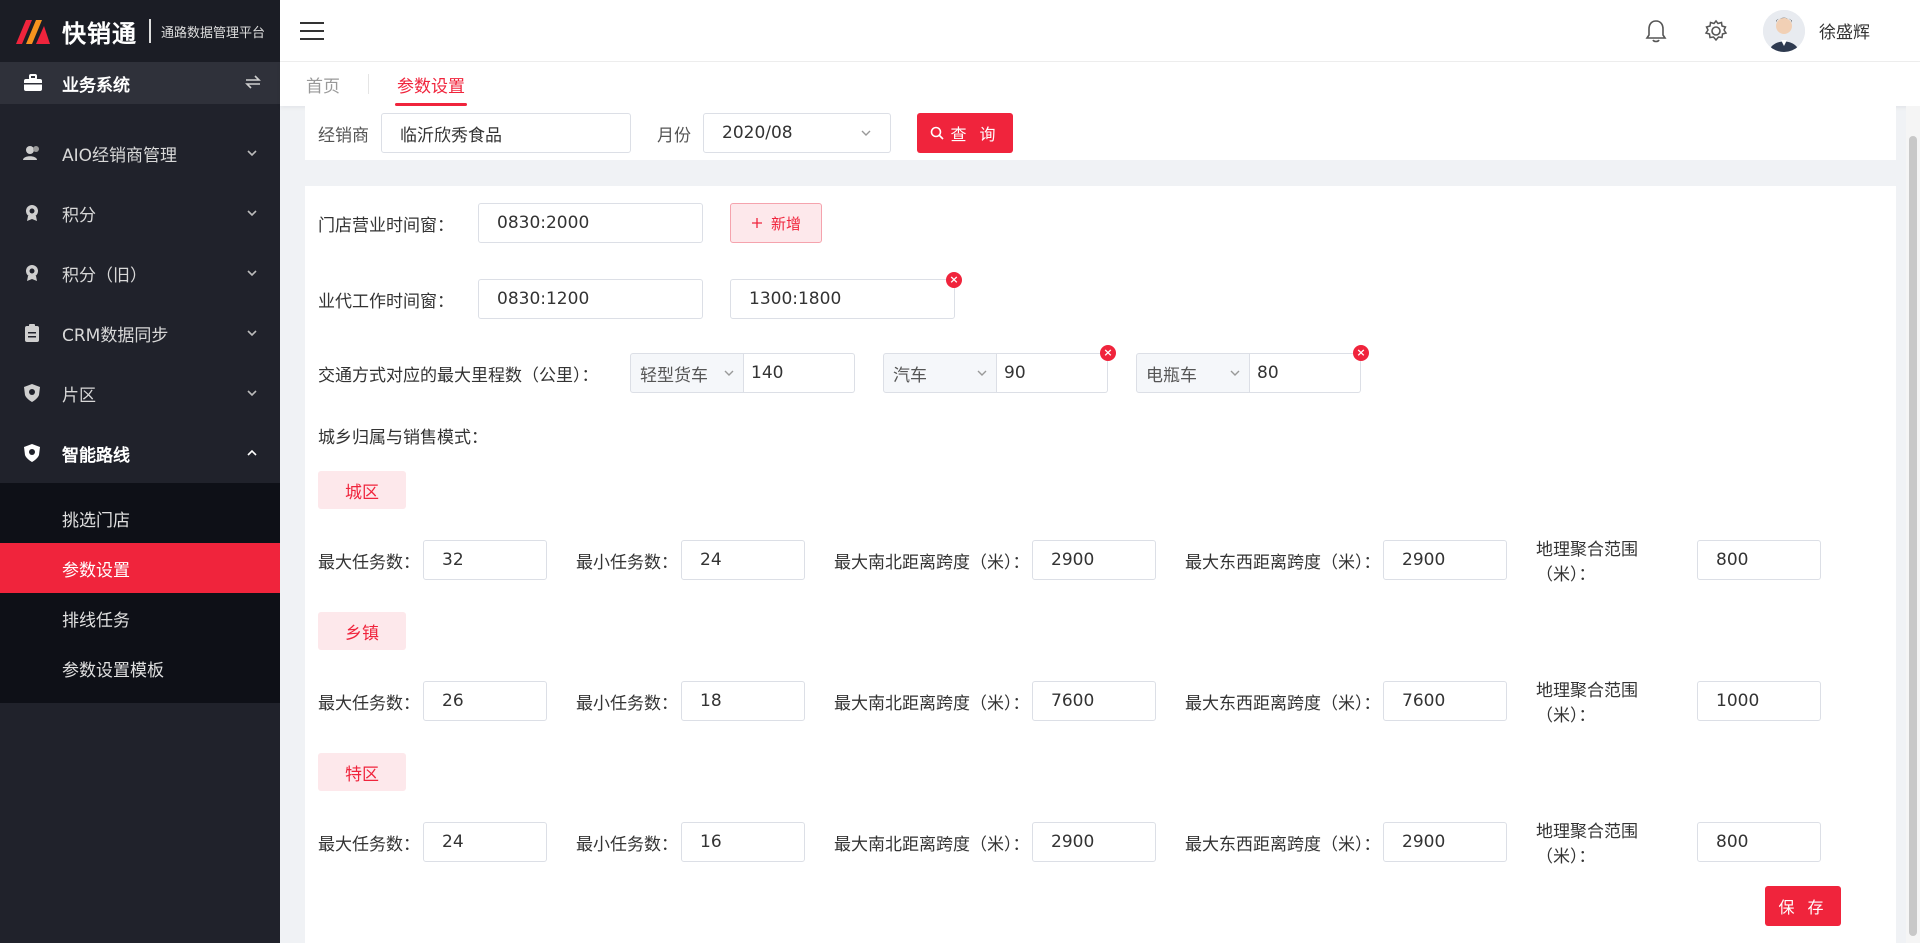 This screenshot has height=943, width=1920. I want to click on search-icon, so click(938, 133).